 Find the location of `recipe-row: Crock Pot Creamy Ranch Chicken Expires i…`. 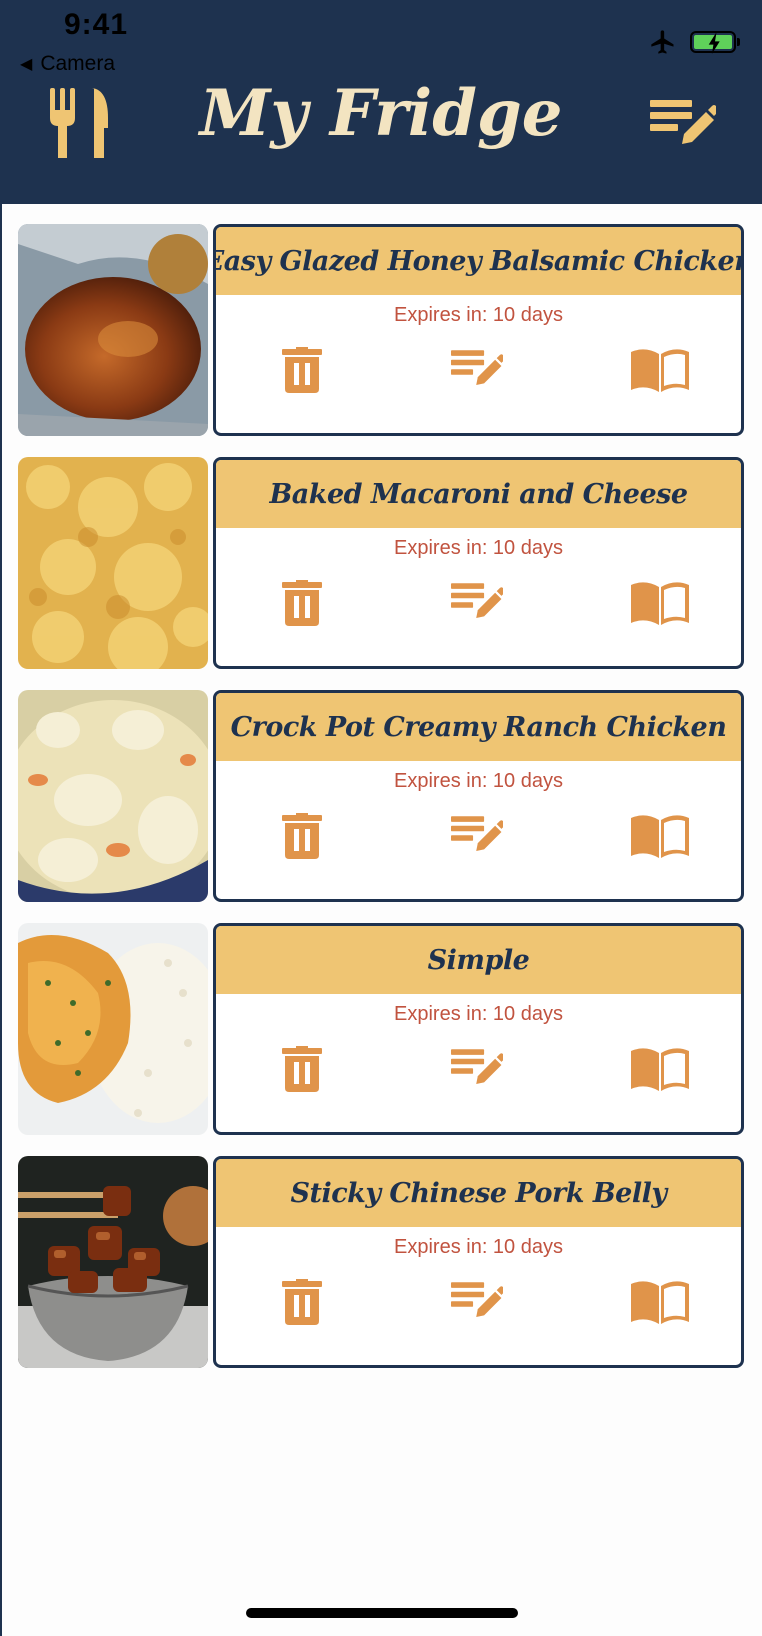

recipe-row: Crock Pot Creamy Ranch Chicken Expires i… is located at coordinates (382, 795).